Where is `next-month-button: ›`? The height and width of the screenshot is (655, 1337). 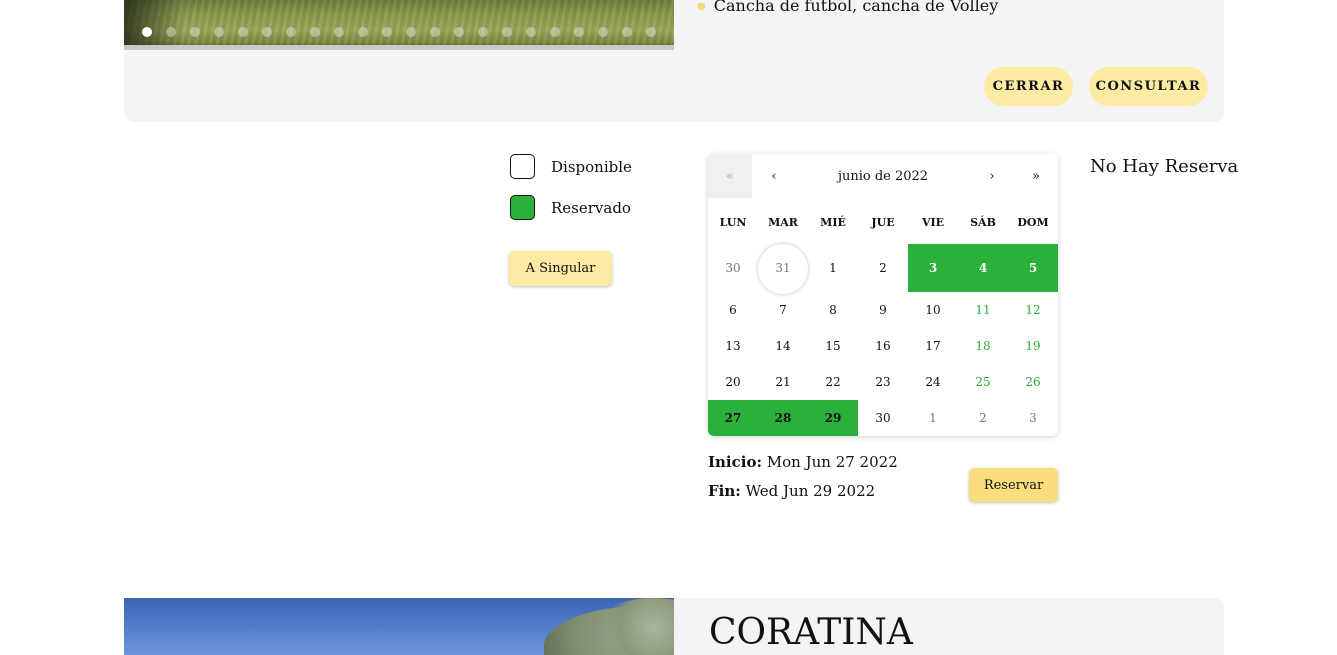 next-month-button: › is located at coordinates (992, 176).